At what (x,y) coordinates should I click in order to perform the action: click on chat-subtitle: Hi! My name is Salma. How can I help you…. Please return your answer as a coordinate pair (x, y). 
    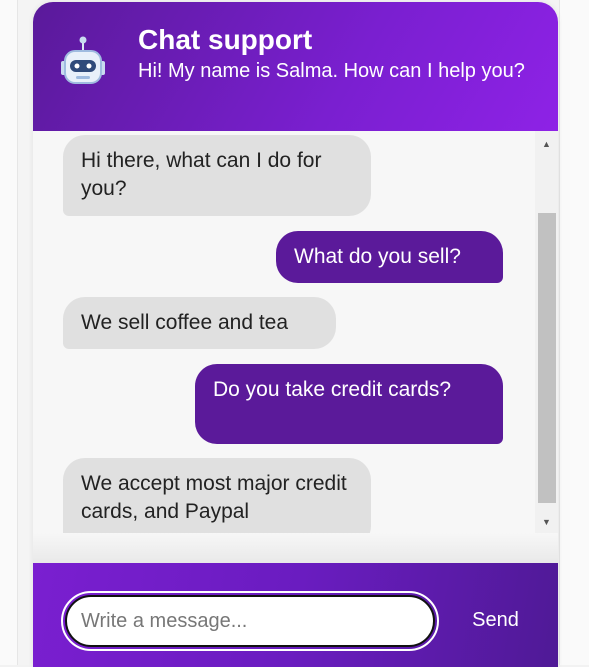
    Looking at the image, I should click on (331, 71).